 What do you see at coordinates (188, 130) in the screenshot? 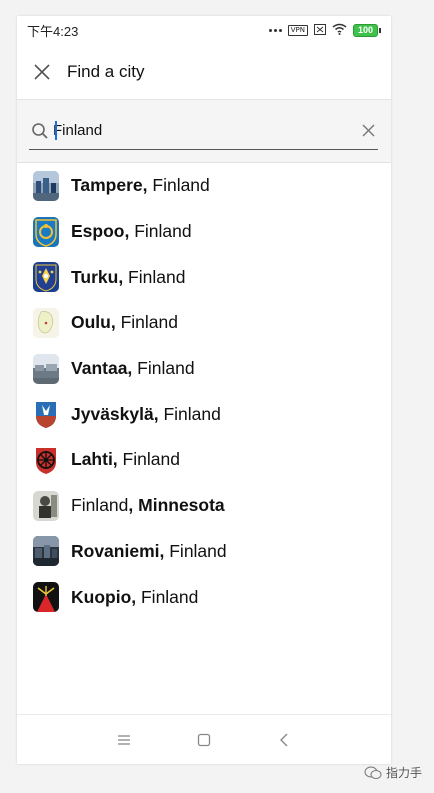
I see `search-input` at bounding box center [188, 130].